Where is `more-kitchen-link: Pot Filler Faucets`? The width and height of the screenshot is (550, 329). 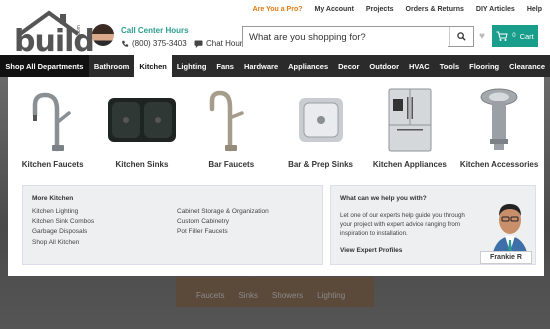 more-kitchen-link: Pot Filler Faucets is located at coordinates (223, 231).